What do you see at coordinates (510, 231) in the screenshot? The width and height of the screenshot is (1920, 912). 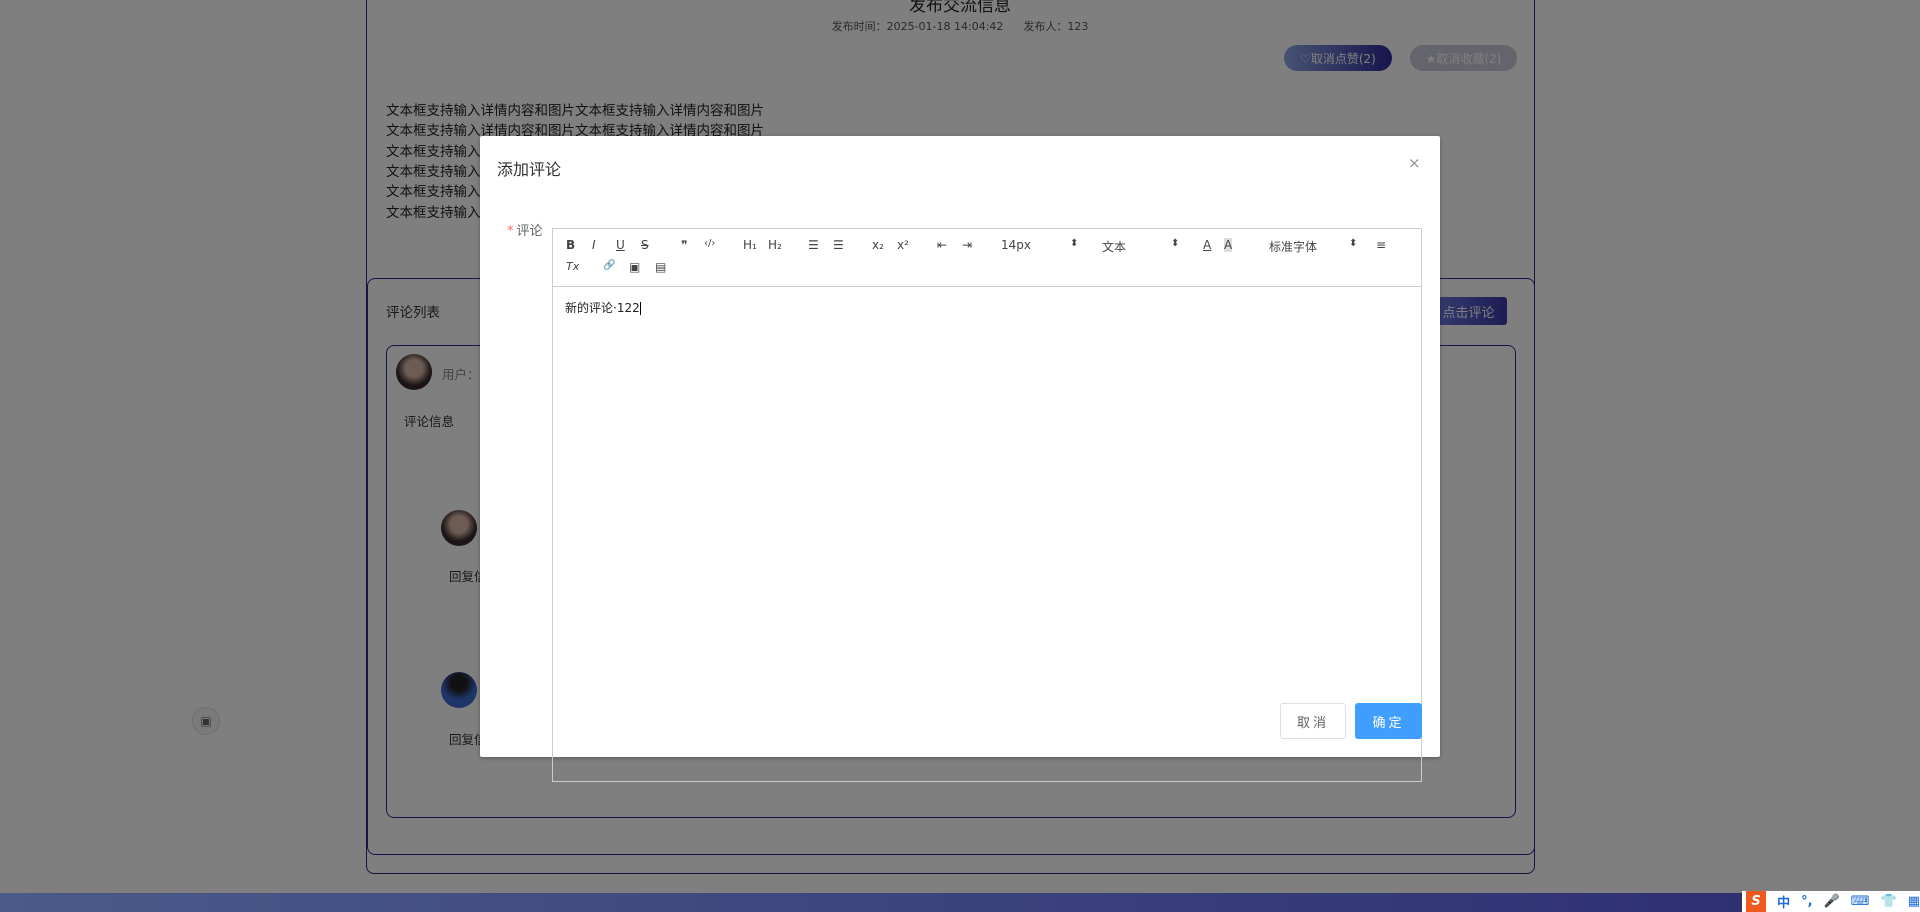 I see `required-mark: *` at bounding box center [510, 231].